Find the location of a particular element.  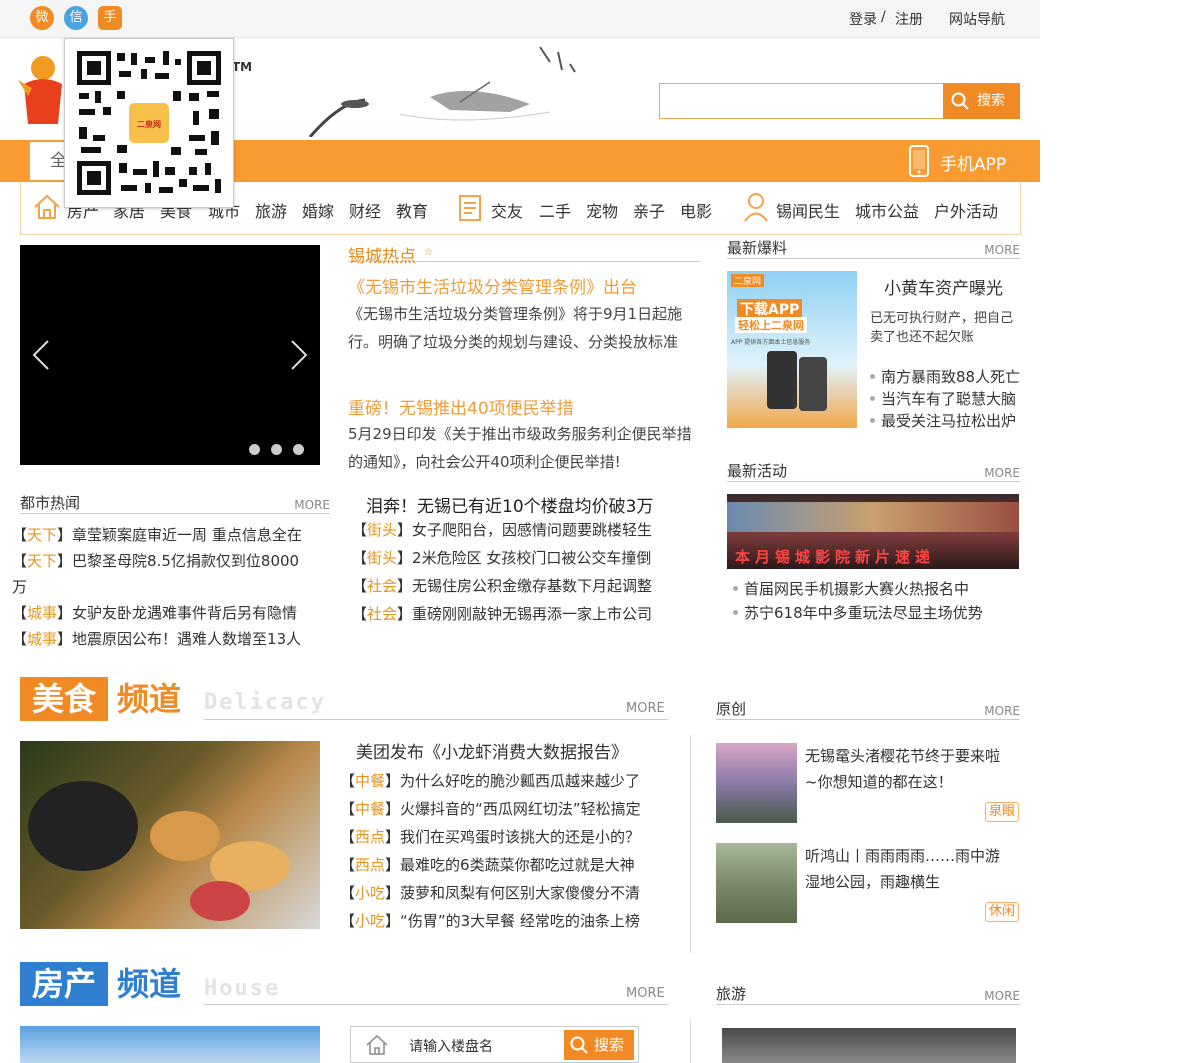

list-item: 【街头】2米危险区 女孩校门口被公交车撞倒 is located at coordinates (501, 557).